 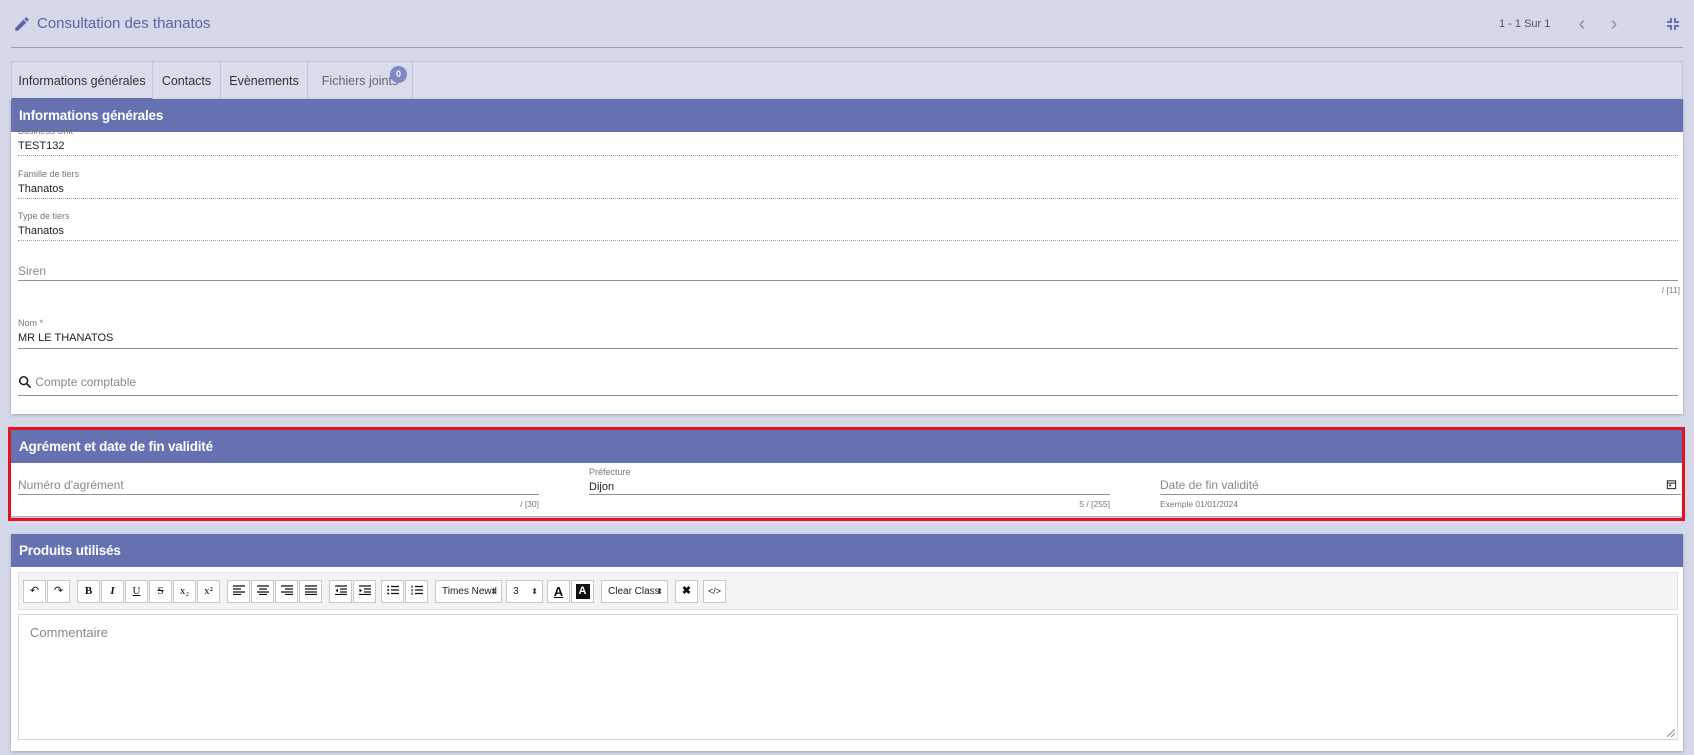 What do you see at coordinates (714, 591) in the screenshot?
I see `code-view-button: </>` at bounding box center [714, 591].